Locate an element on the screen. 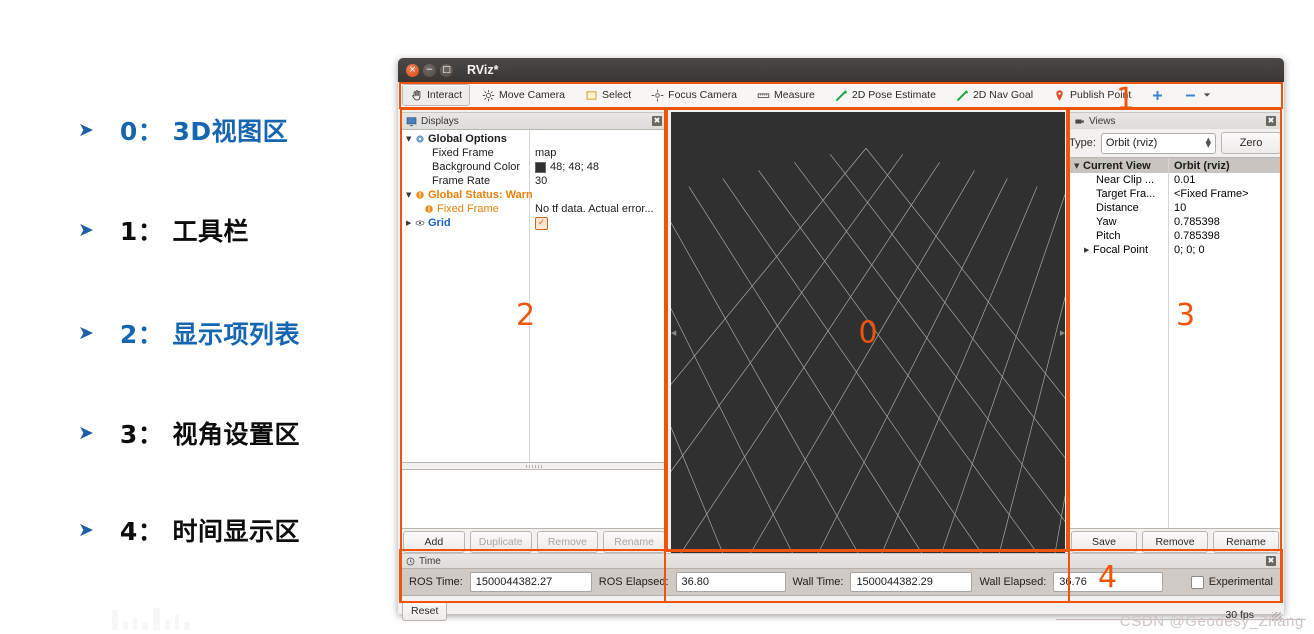  displays-panel-header: Displays ✖ is located at coordinates (534, 120).